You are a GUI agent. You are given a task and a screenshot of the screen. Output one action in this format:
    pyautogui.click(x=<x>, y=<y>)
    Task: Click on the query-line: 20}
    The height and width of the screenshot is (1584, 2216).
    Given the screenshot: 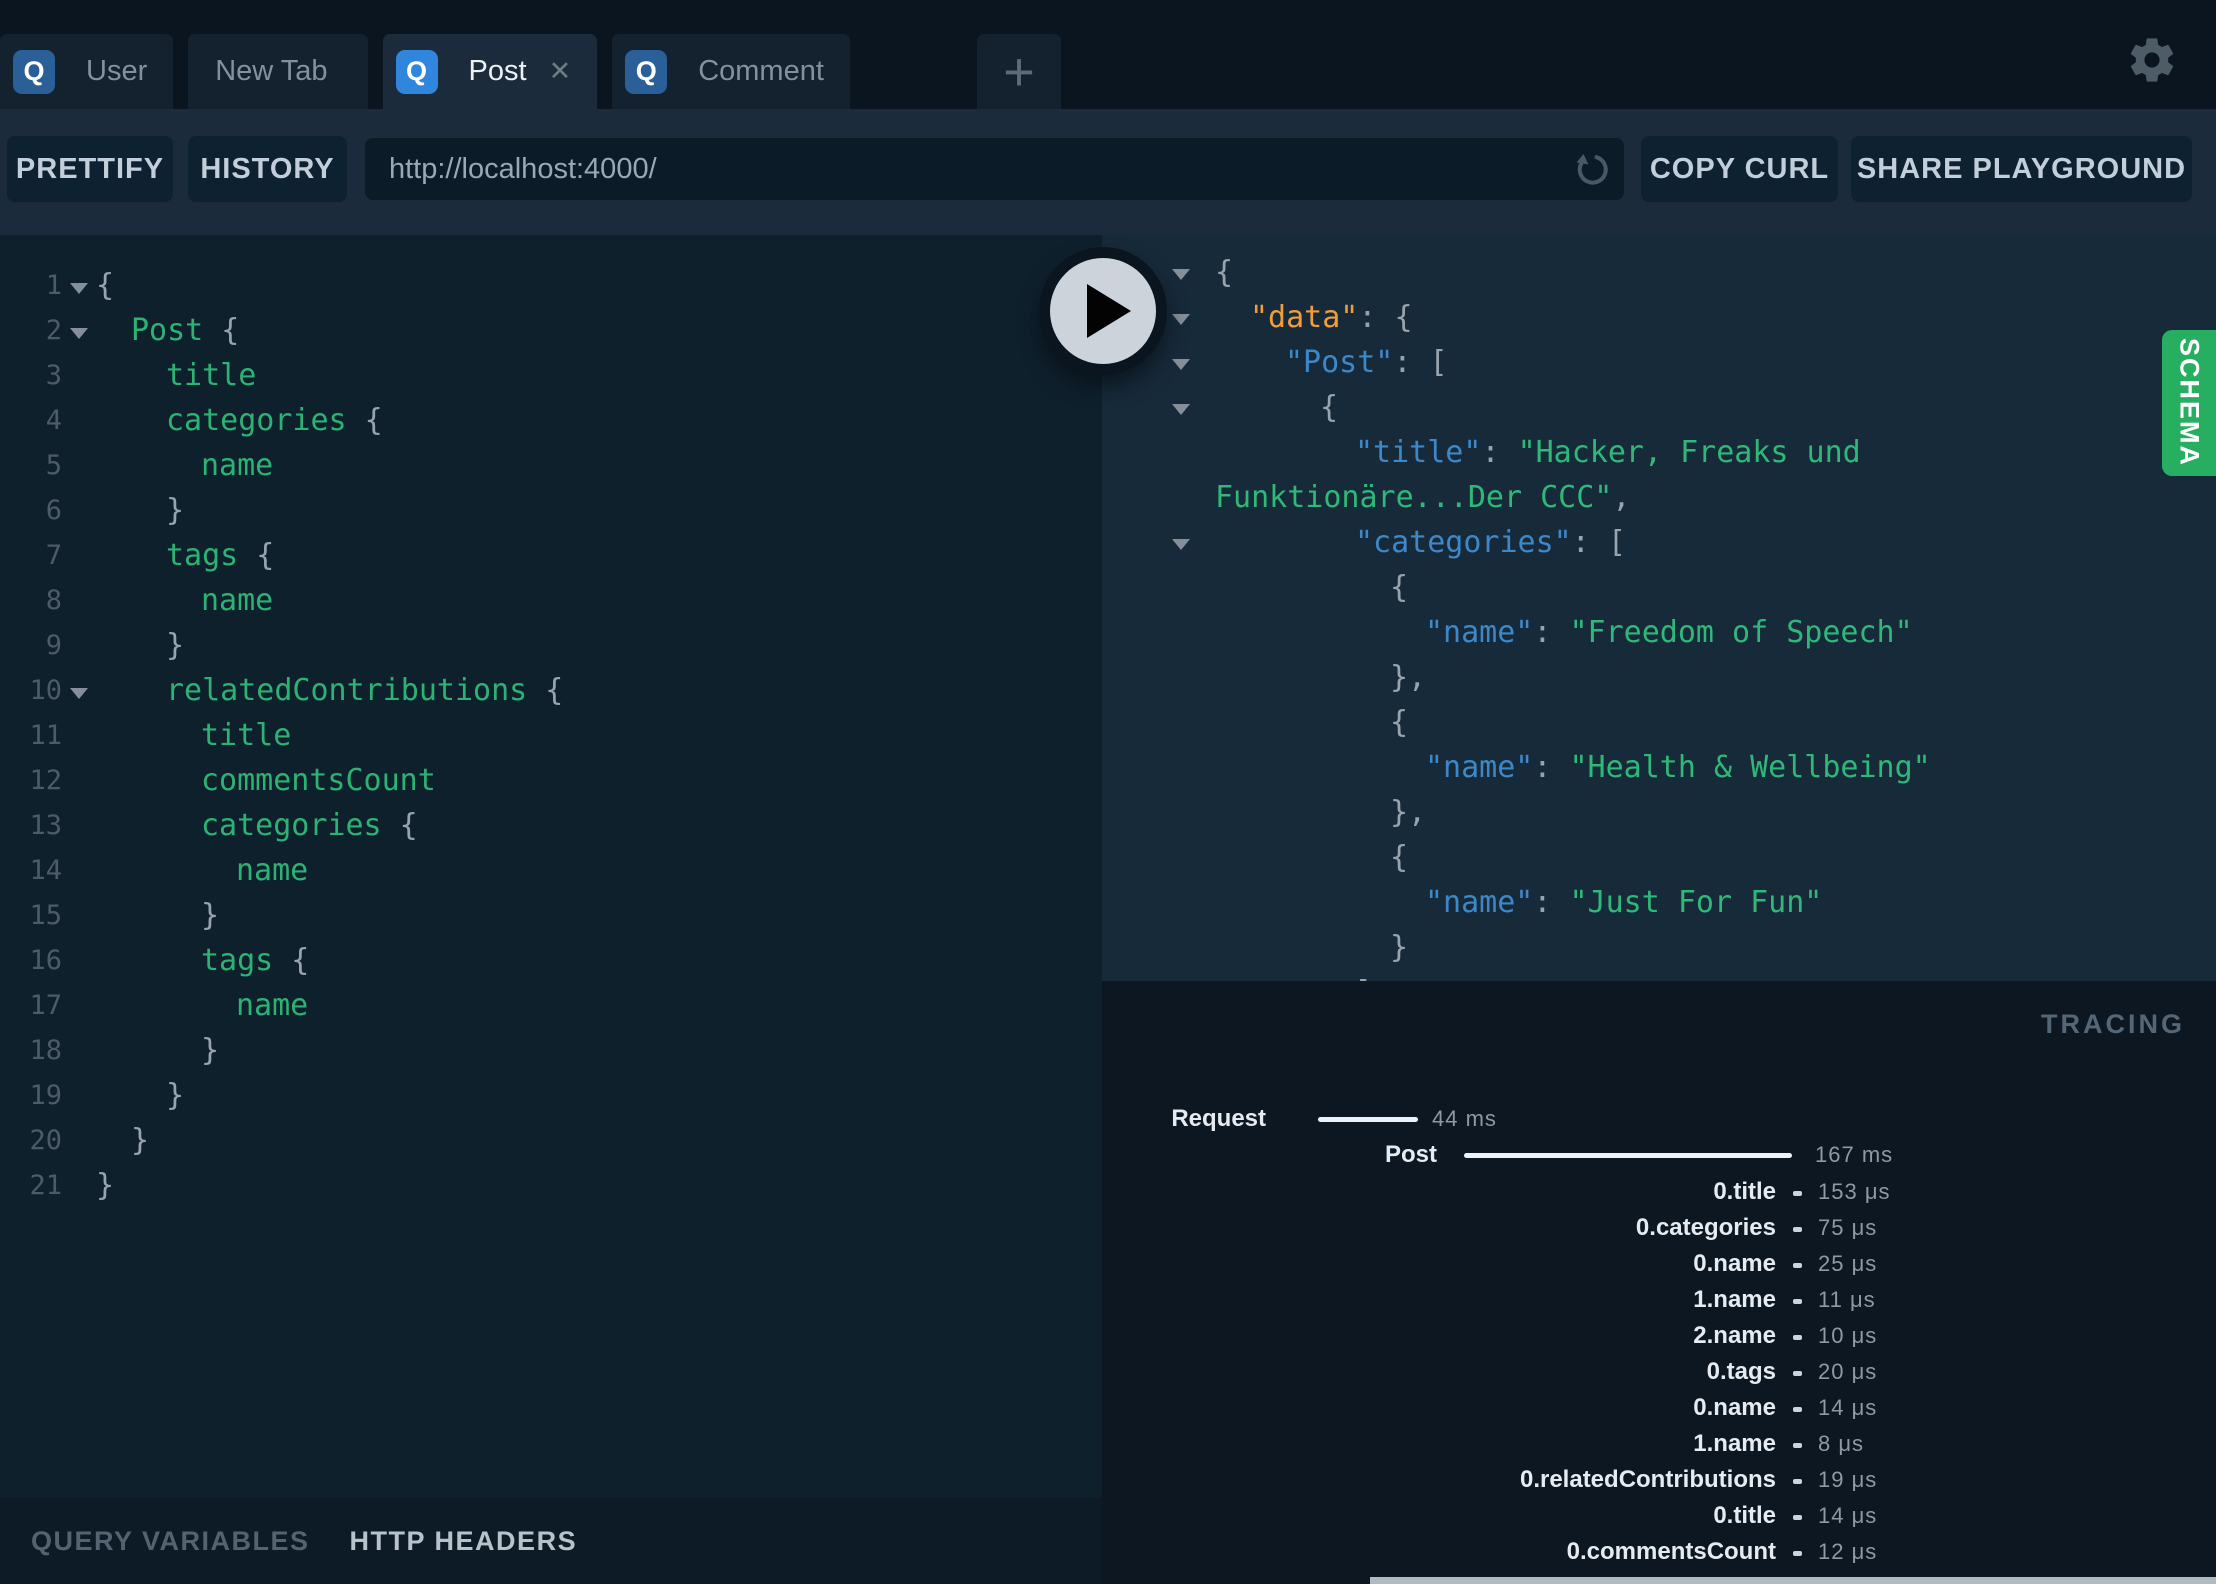 What is the action you would take?
    pyautogui.click(x=551, y=1140)
    